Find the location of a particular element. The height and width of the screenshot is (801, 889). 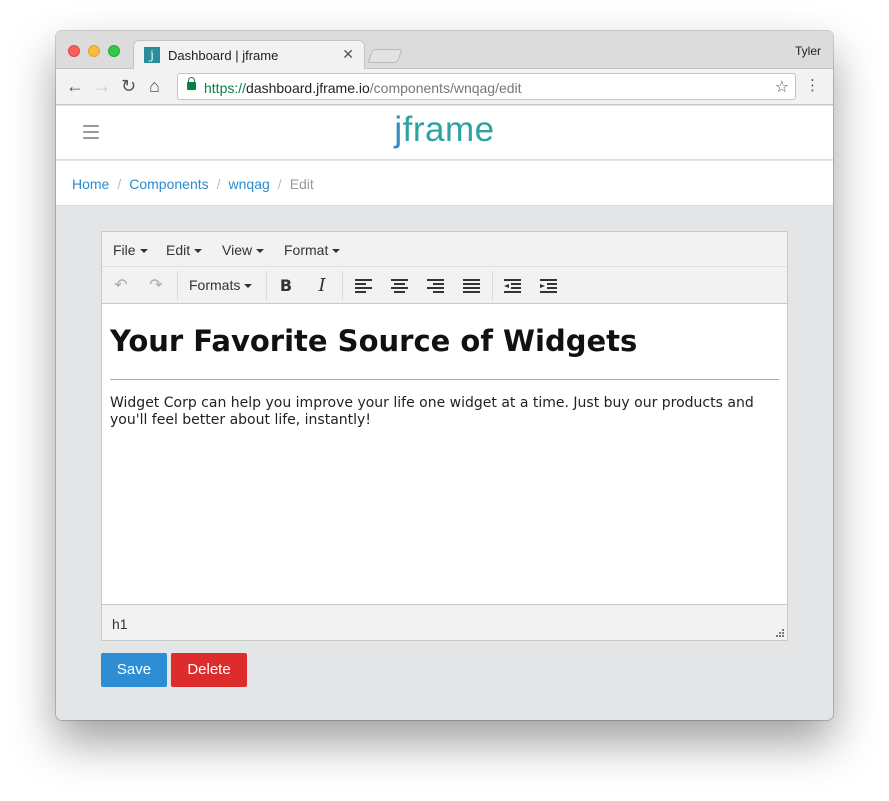

jframe-favicon-icon: j is located at coordinates (152, 55).